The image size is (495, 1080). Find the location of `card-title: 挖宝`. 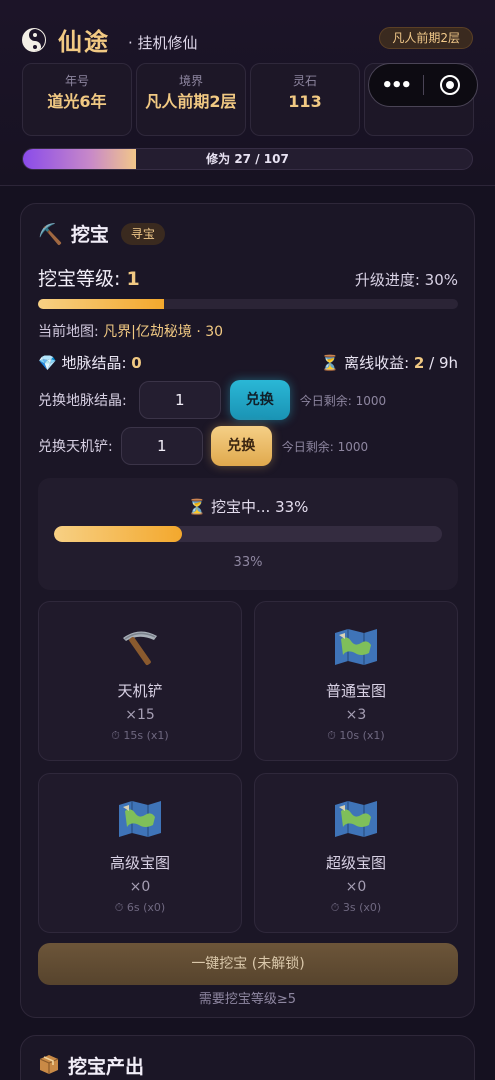

card-title: 挖宝 is located at coordinates (89, 235).